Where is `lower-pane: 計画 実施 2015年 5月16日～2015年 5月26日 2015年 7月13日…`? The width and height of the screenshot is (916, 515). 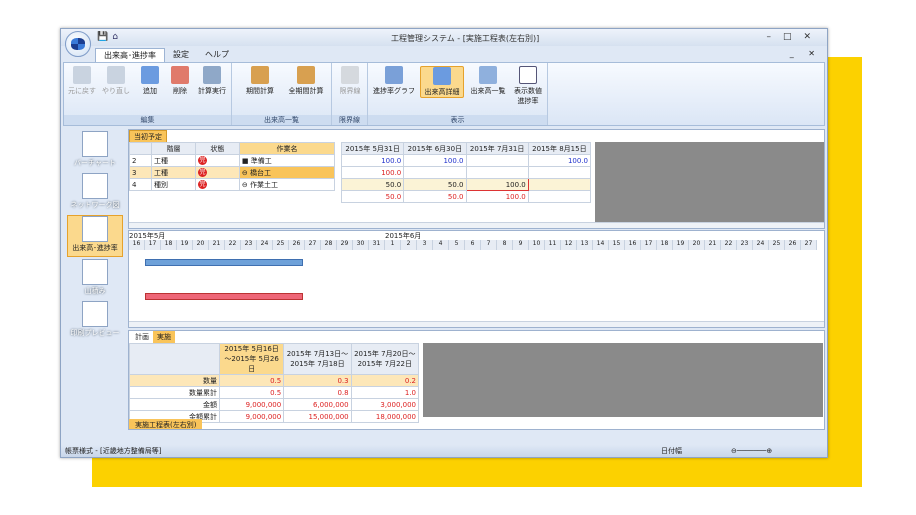
lower-pane: 計画 実施 2015年 5月16日～2015年 5月26日 2015年 7月13日… is located at coordinates (476, 380).